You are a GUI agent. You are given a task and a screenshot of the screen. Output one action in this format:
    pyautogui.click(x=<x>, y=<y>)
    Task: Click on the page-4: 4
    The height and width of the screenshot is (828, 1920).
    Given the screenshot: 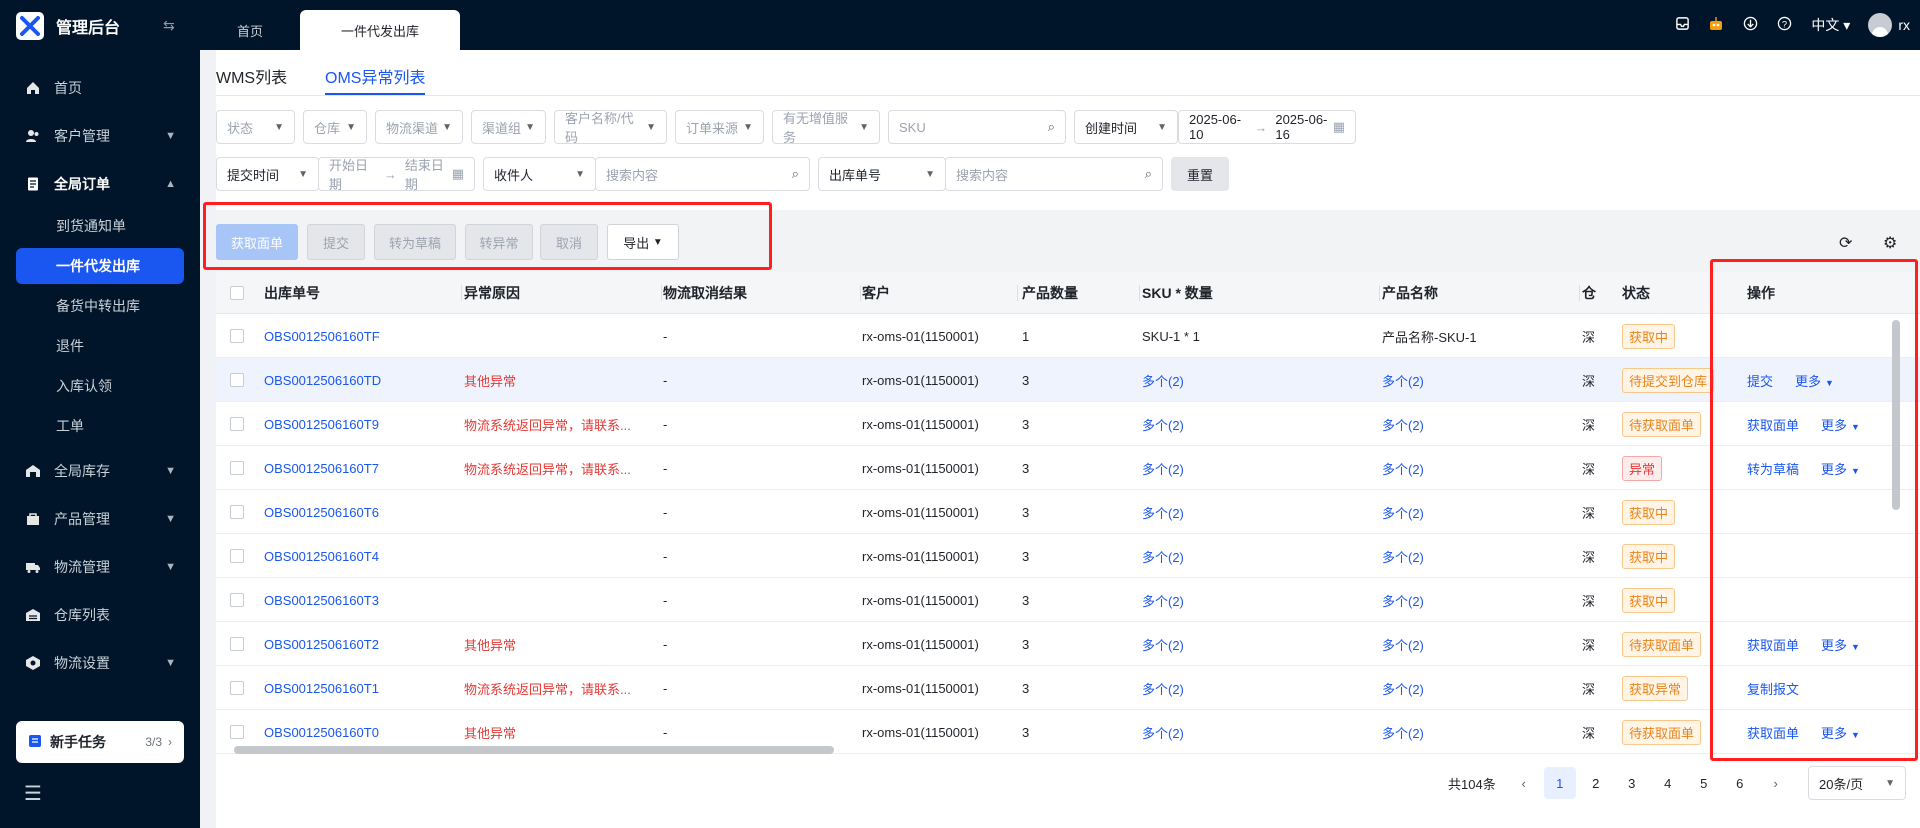 What is the action you would take?
    pyautogui.click(x=1668, y=783)
    